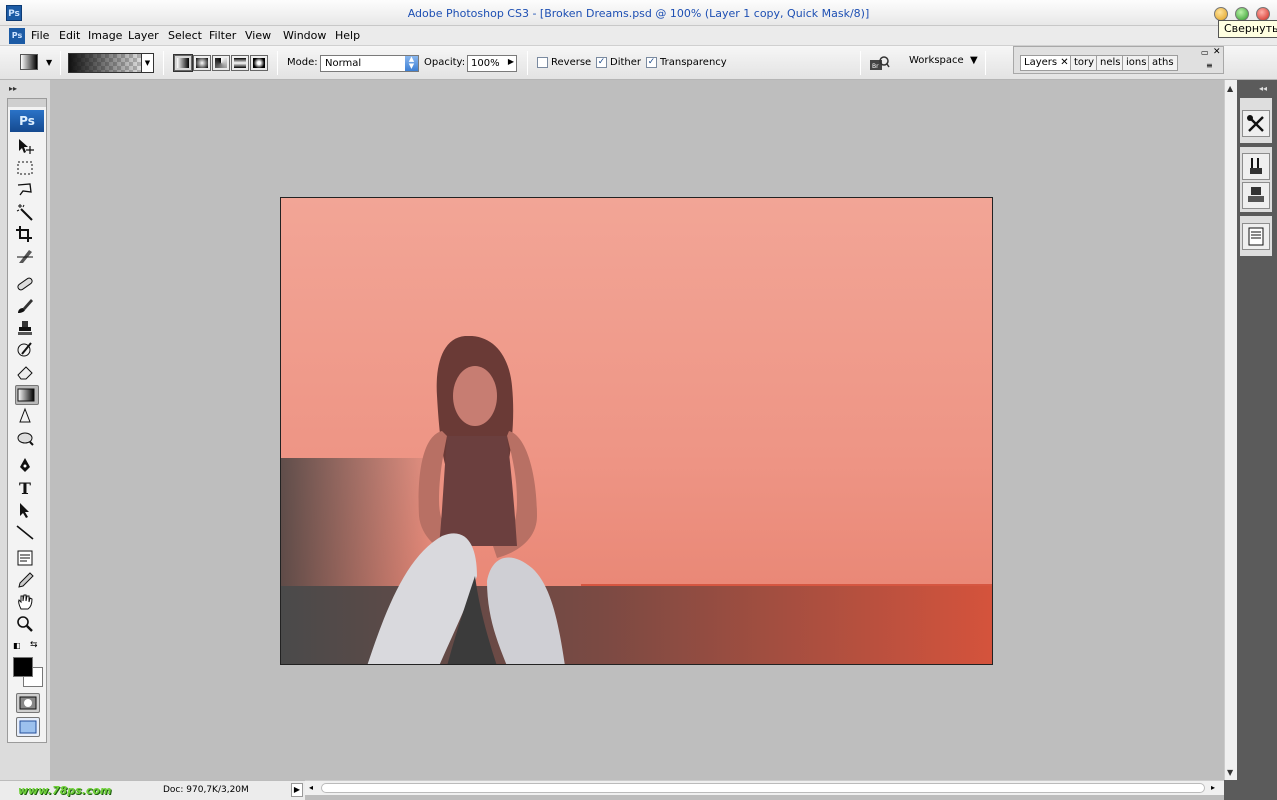 This screenshot has width=1277, height=800. What do you see at coordinates (17, 645) in the screenshot?
I see `default-colors-icon: ◧` at bounding box center [17, 645].